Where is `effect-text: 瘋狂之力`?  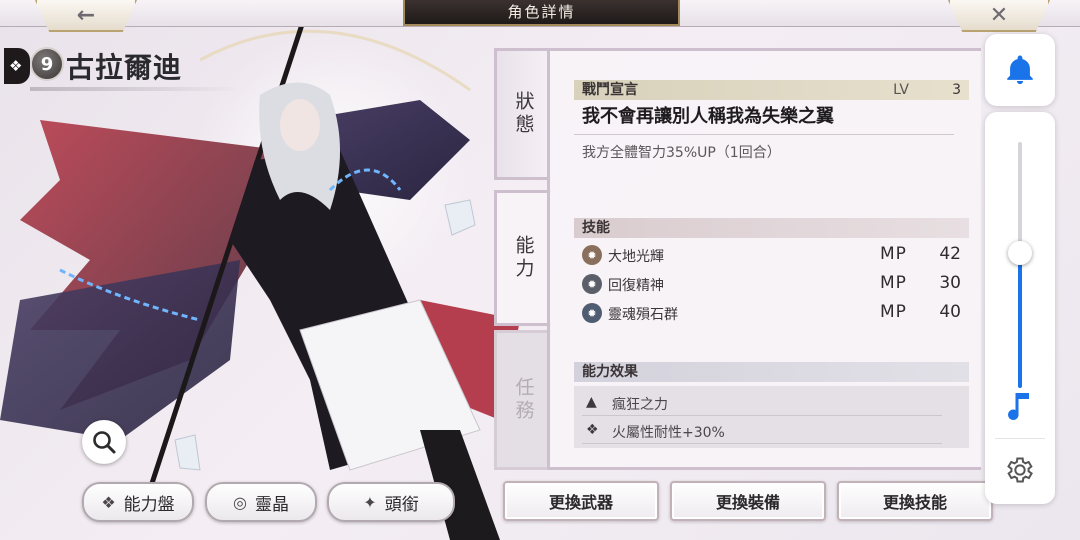
effect-text: 瘋狂之力 is located at coordinates (640, 405).